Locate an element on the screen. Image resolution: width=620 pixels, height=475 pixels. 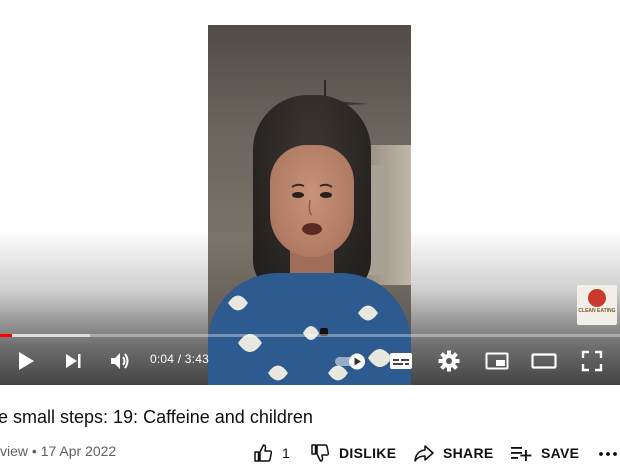
subtitles-icon is located at coordinates (401, 361).